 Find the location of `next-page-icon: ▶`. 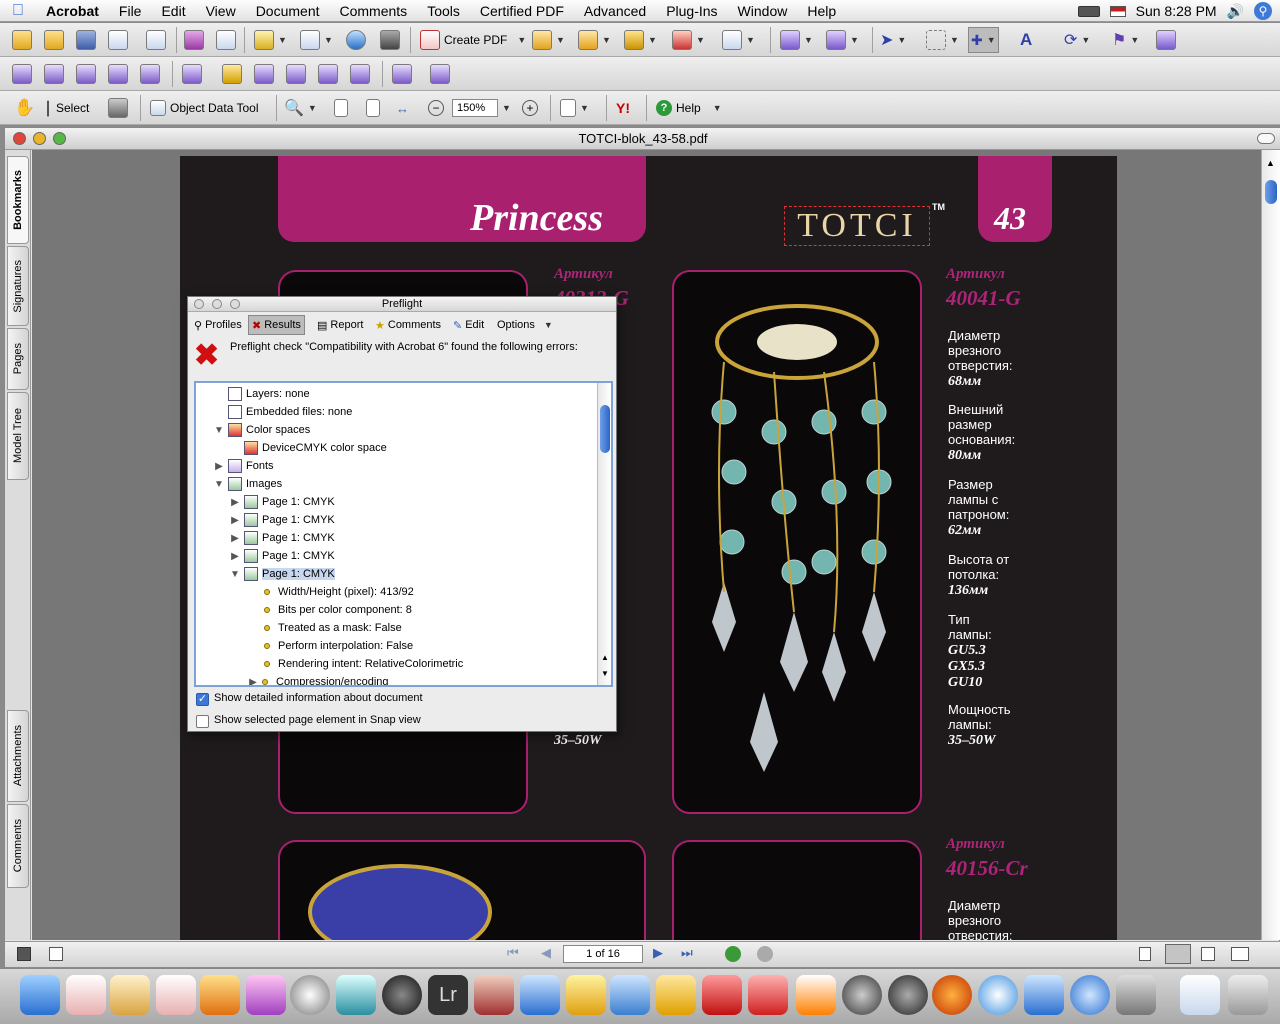

next-page-icon: ▶ is located at coordinates (658, 953).